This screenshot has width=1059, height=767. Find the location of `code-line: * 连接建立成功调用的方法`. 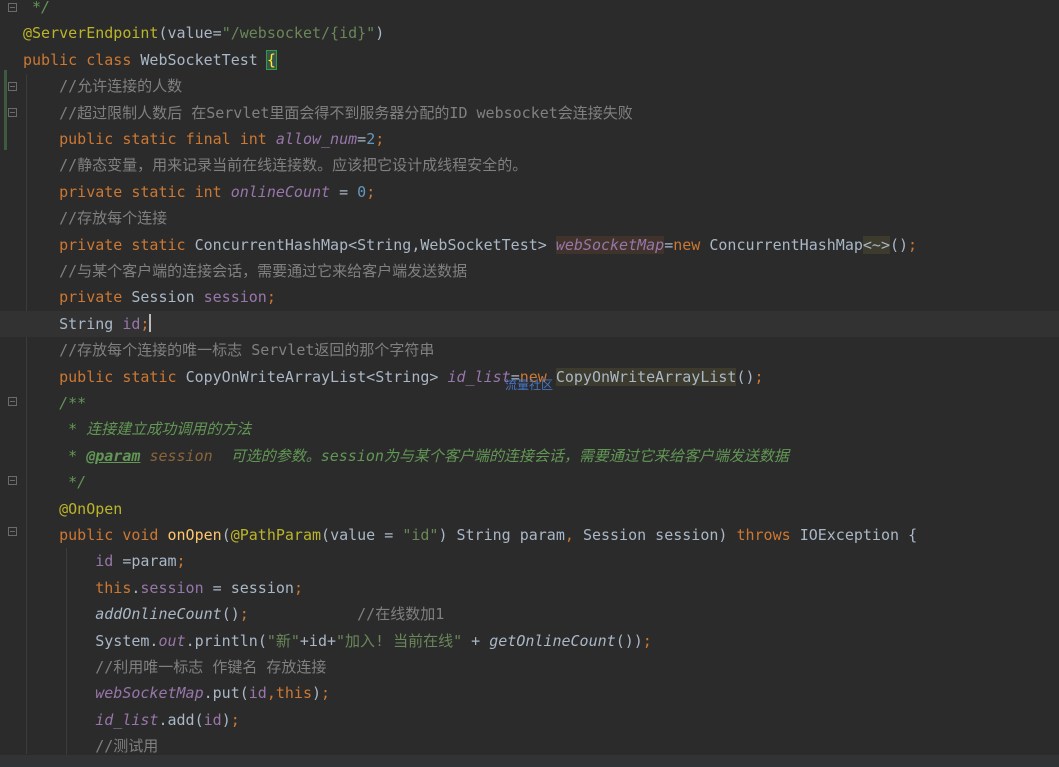

code-line: * 连接建立成功调用的方法 is located at coordinates (529, 429).